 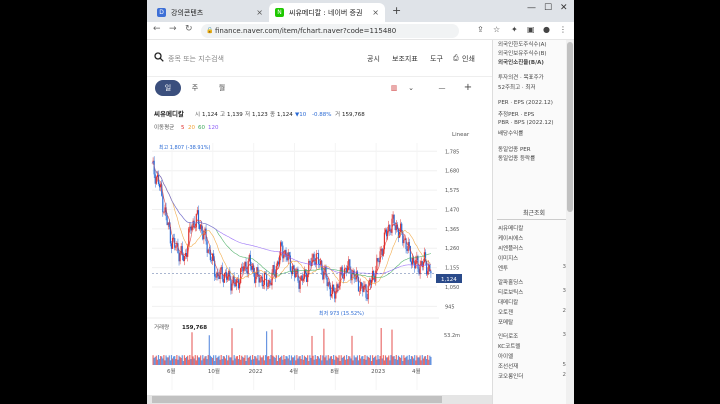 I want to click on back-icon: ←, so click(x=157, y=29).